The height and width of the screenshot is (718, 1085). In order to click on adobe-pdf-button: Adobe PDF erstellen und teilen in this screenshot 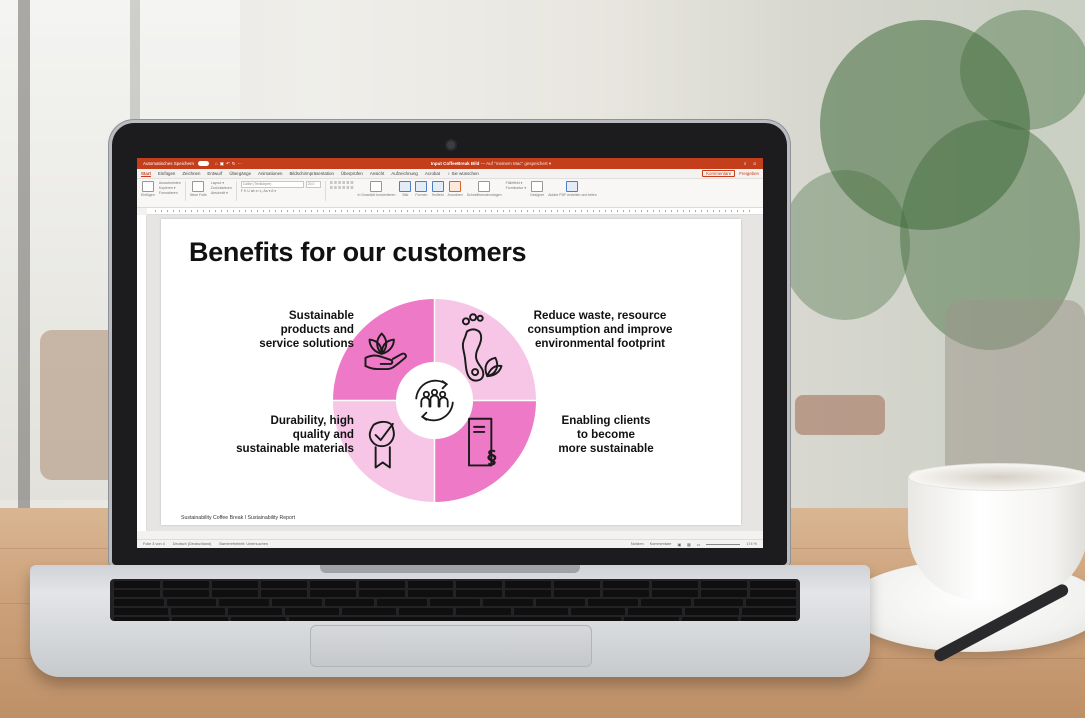, I will do `click(572, 189)`.